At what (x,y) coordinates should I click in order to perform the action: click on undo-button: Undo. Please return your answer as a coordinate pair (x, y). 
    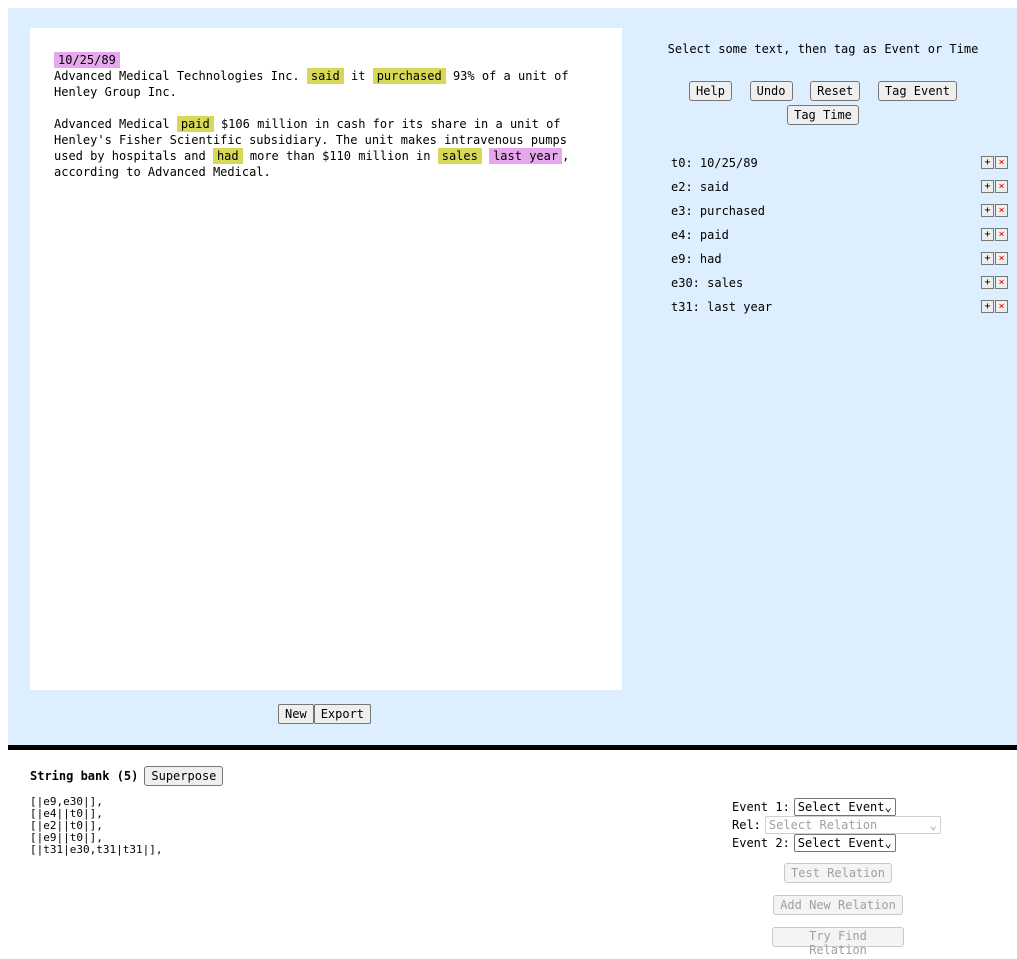
    Looking at the image, I should click on (771, 91).